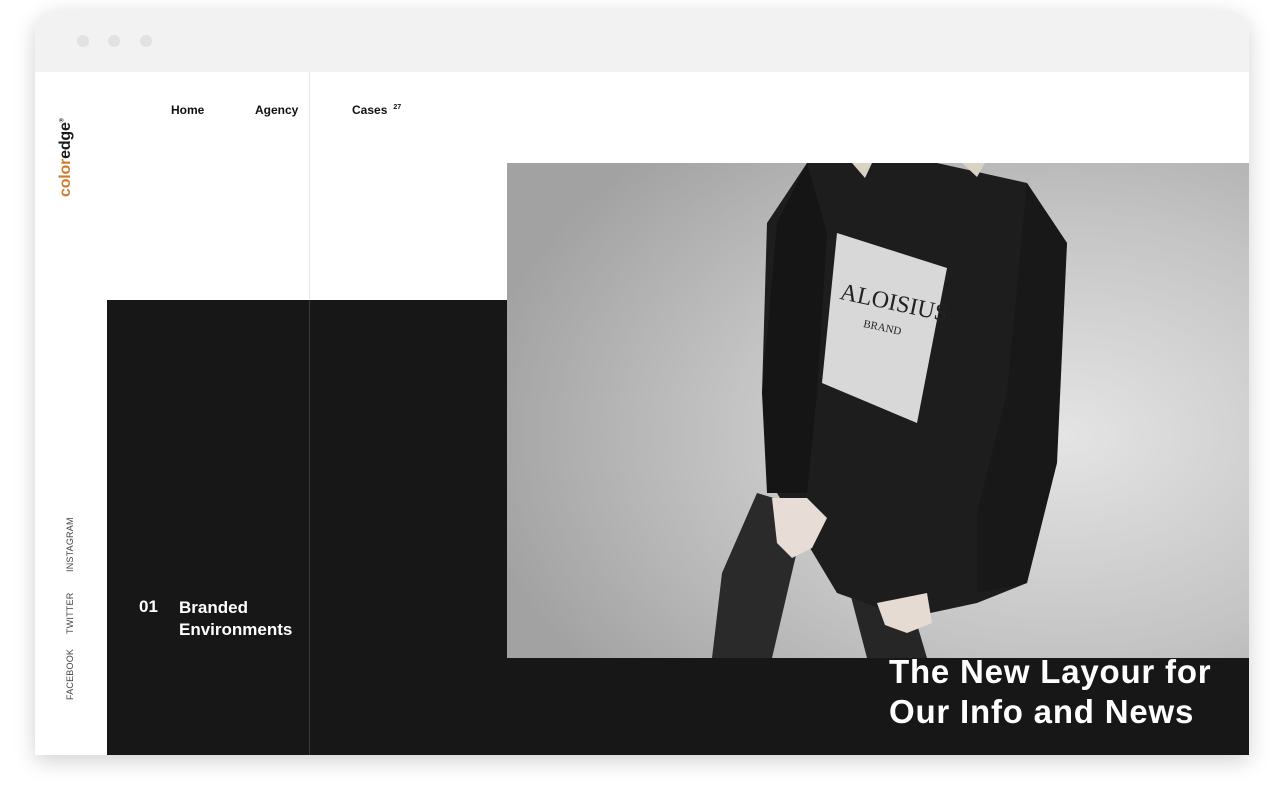 The image size is (1286, 785). Describe the element at coordinates (642, 41) in the screenshot. I see `browser-titlebar` at that location.